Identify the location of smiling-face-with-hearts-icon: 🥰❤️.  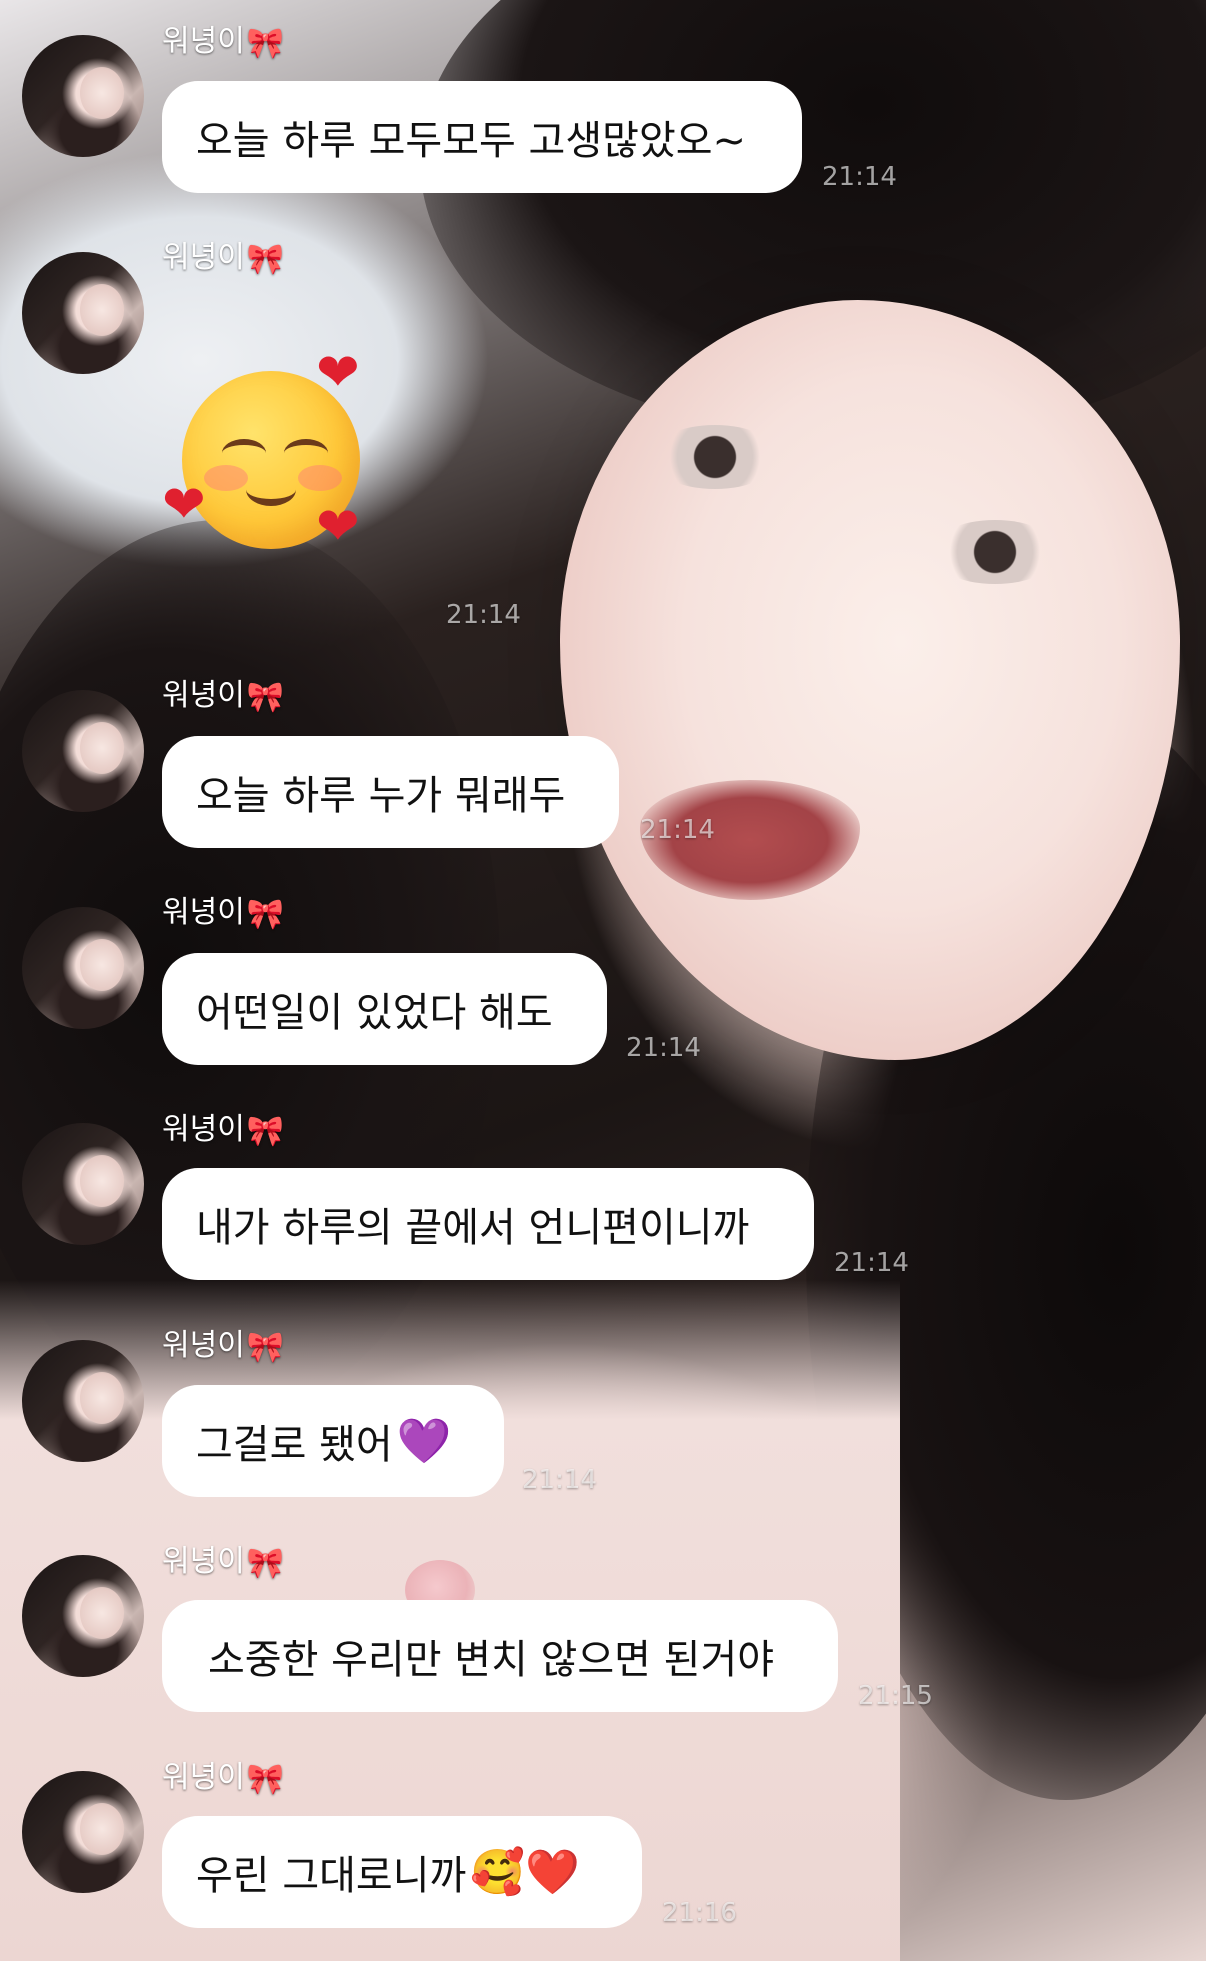
(525, 1872).